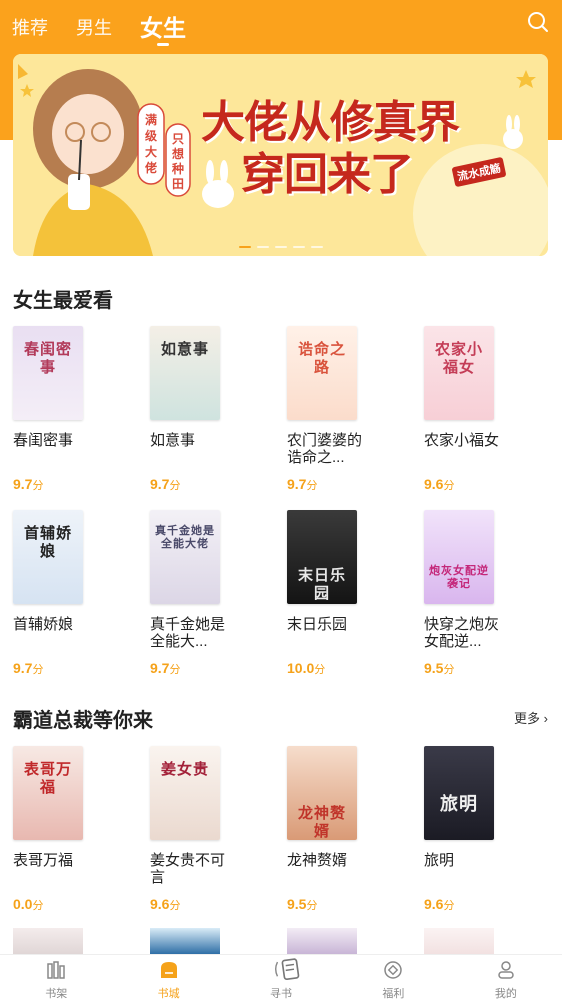  Describe the element at coordinates (43, 860) in the screenshot. I see `book-title: 表哥万福` at that location.